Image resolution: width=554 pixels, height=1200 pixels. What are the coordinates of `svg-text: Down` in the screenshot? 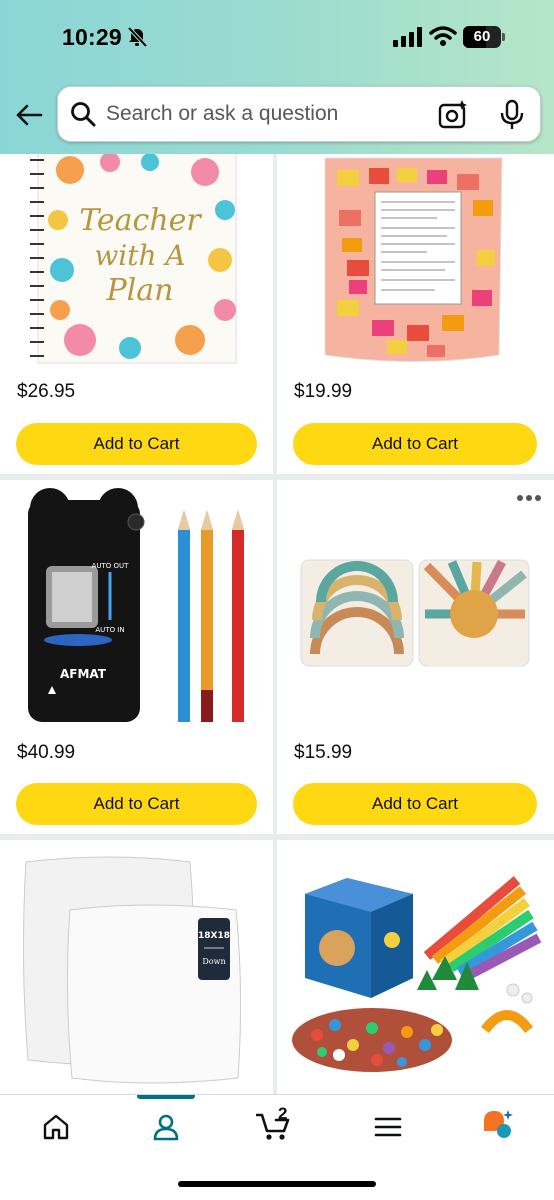 It's located at (213, 961).